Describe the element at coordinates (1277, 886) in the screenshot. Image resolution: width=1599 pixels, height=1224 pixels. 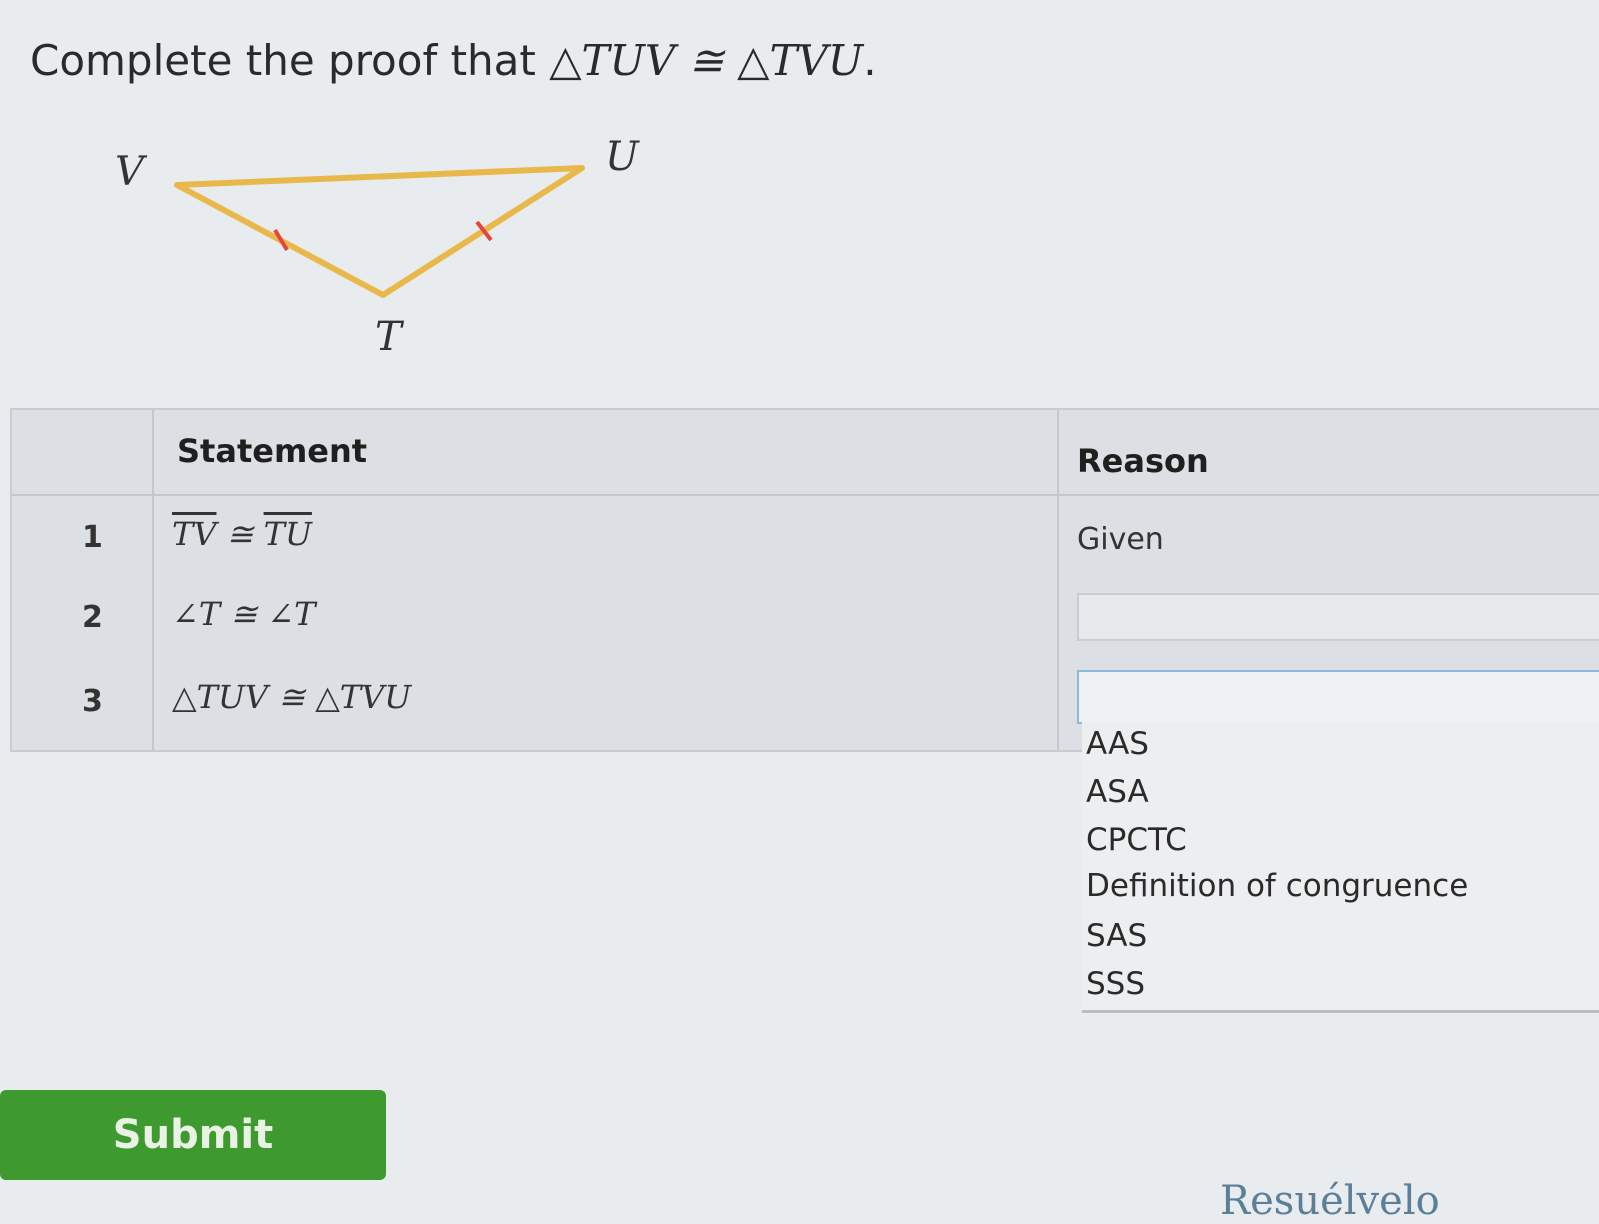
I see `dropdown-option-definition-of-congruence: Definition of congruence` at that location.